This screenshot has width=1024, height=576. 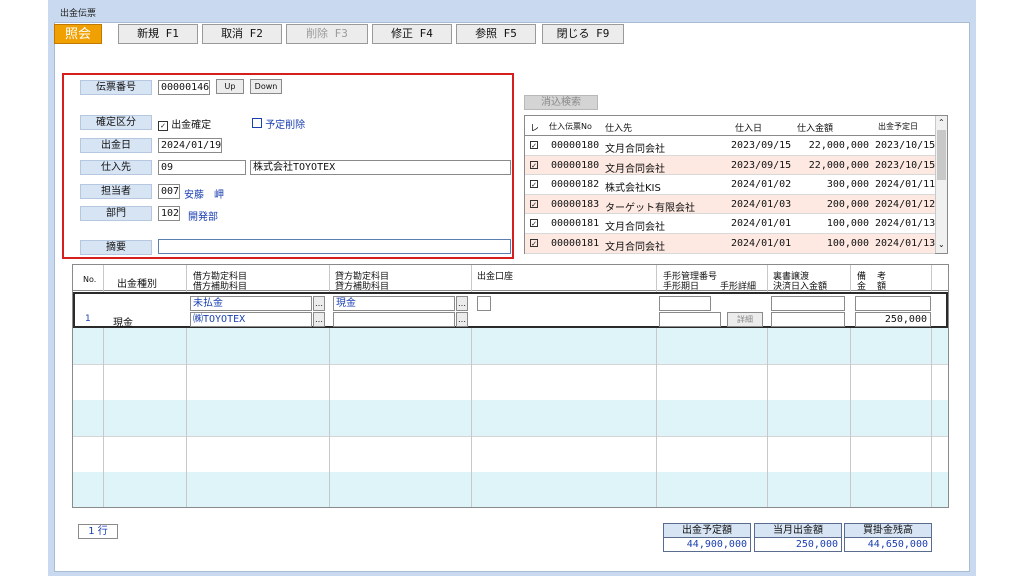 What do you see at coordinates (266, 86) in the screenshot?
I see `down-button: Down` at bounding box center [266, 86].